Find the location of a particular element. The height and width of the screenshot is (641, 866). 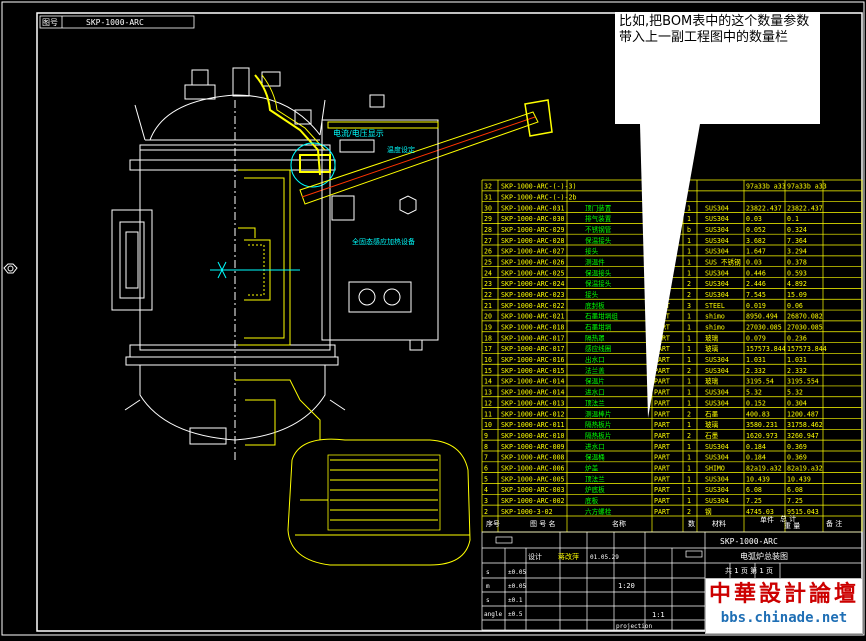

bom-row-no: 24 is located at coordinates (488, 273).